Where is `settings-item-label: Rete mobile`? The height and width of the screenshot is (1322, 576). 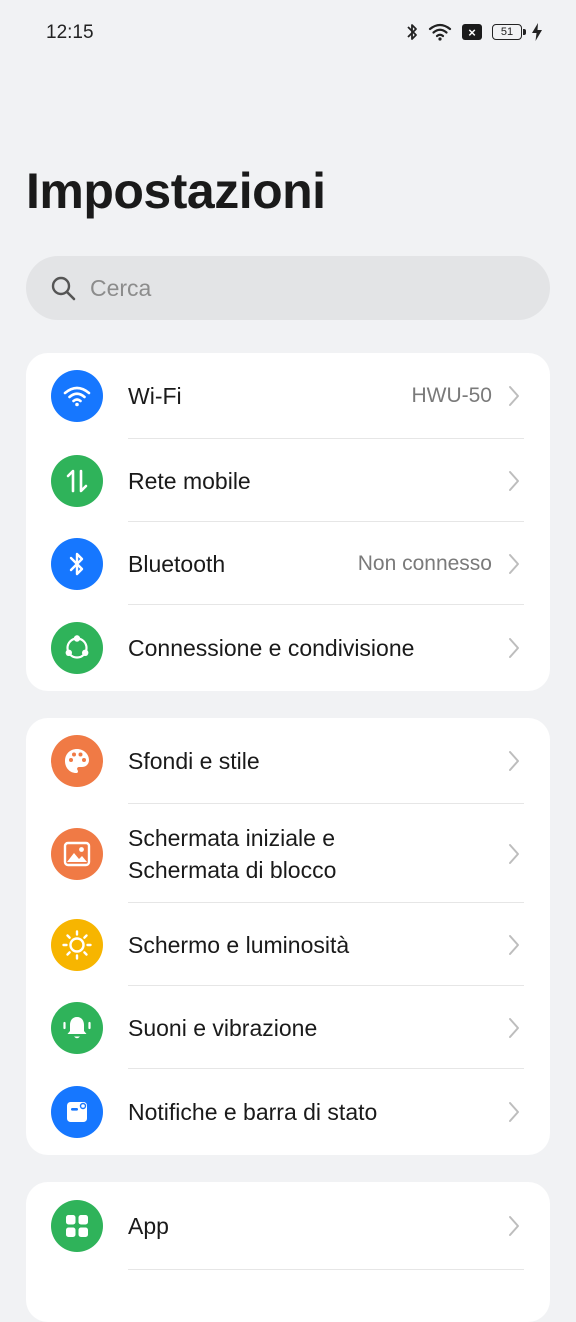
settings-item-label: Rete mobile is located at coordinates (189, 480).